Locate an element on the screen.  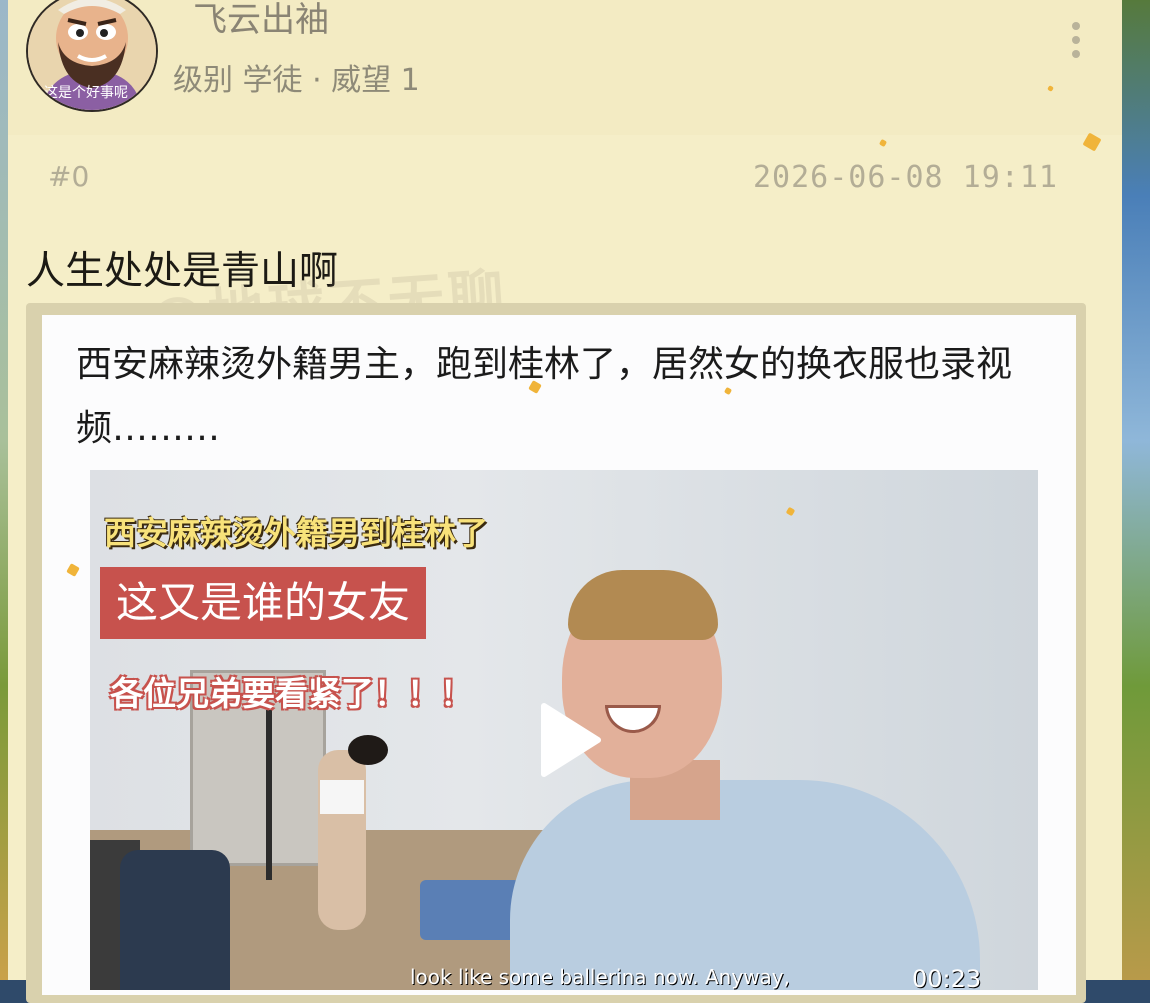
video-scene-man-hair is located at coordinates (643, 605).